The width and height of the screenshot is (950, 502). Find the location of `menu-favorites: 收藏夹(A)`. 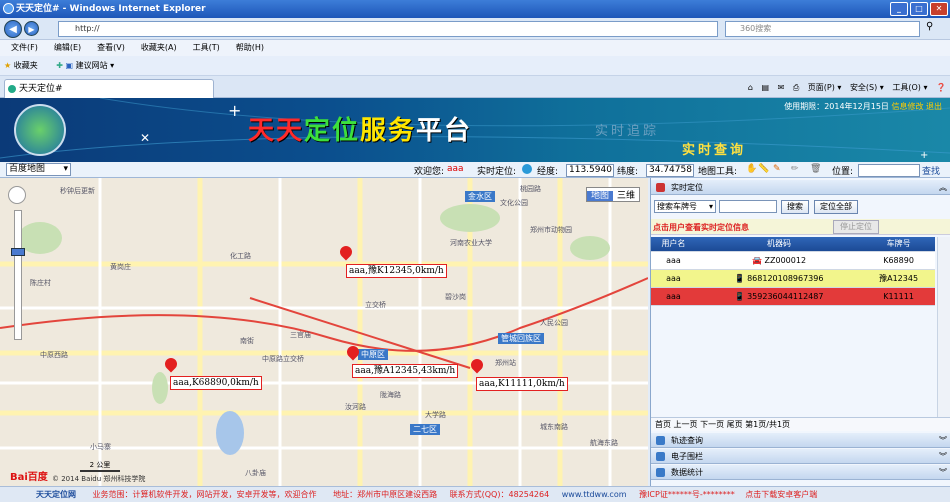

menu-favorites: 收藏夹(A) is located at coordinates (159, 47).